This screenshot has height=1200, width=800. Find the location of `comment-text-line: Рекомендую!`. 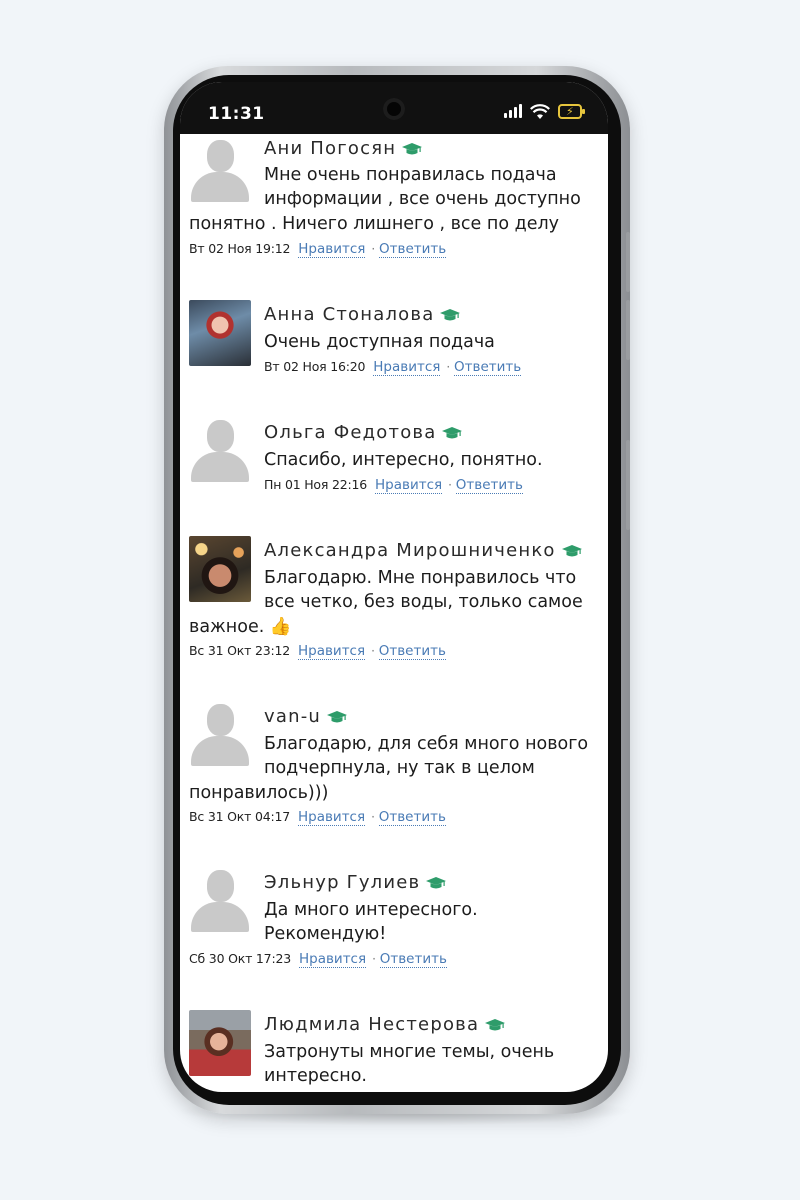

comment-text-line: Рекомендую! is located at coordinates (325, 934).